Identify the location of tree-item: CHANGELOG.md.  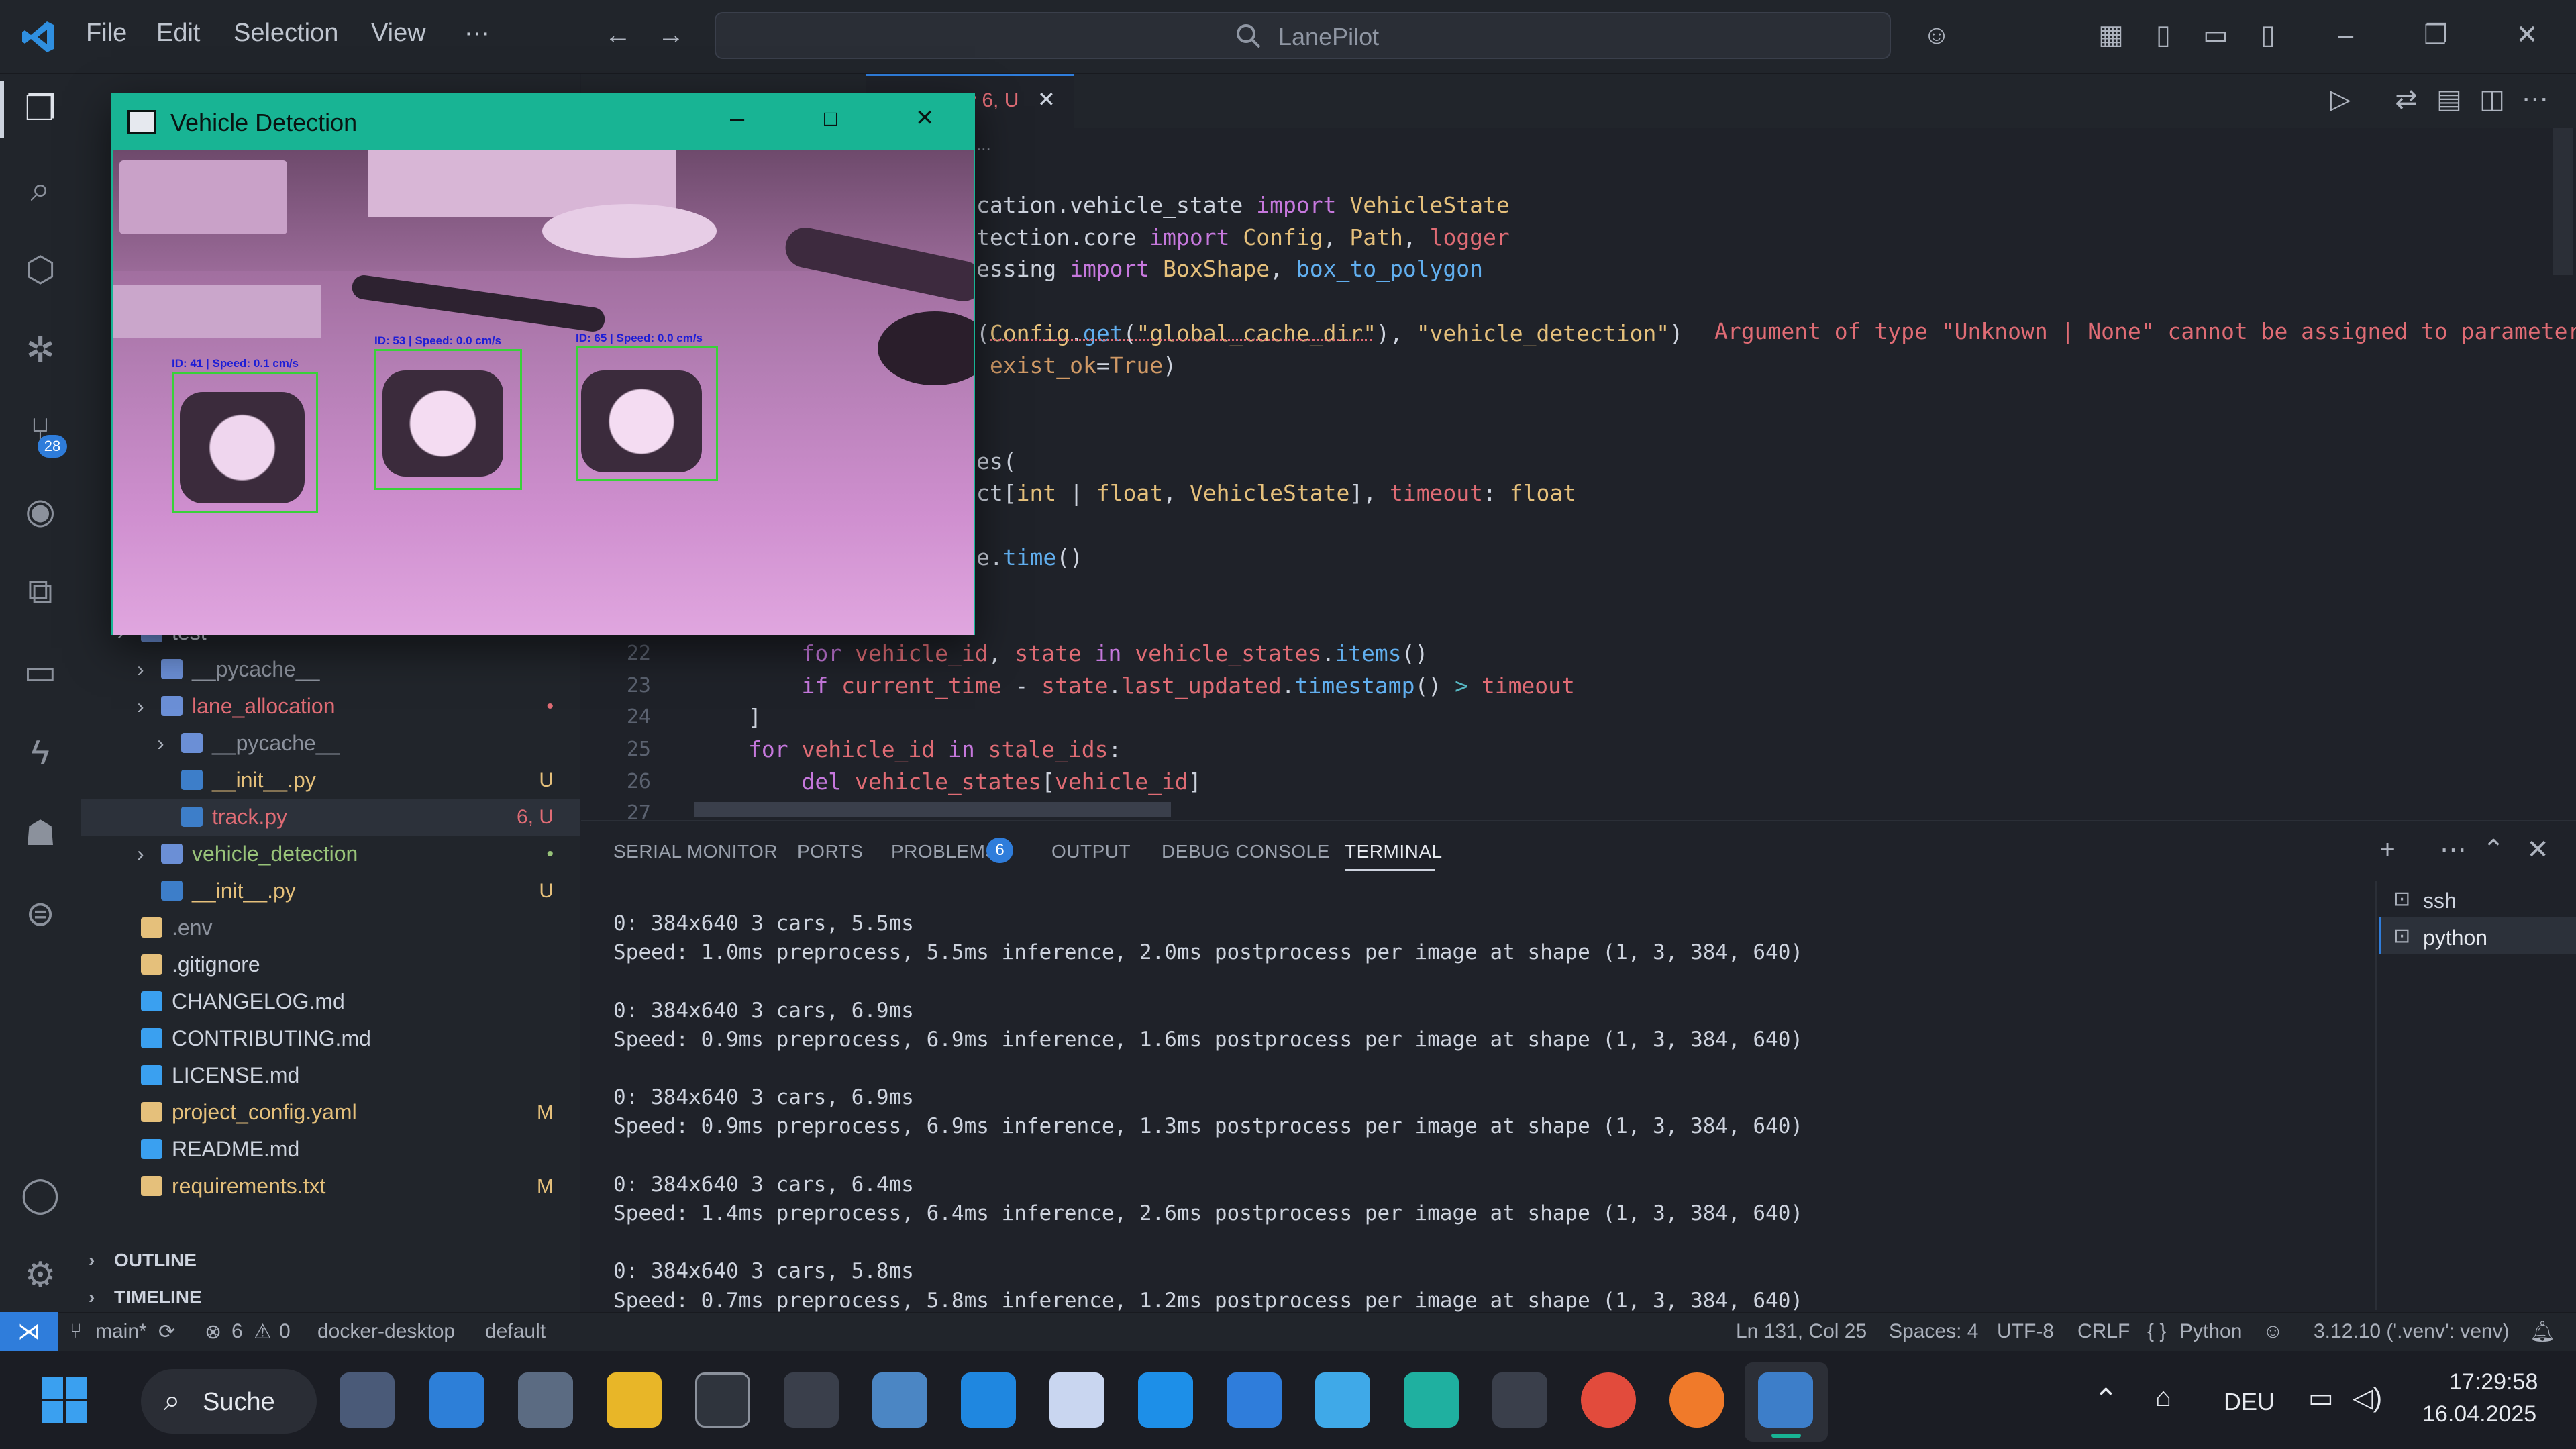
(330, 1001).